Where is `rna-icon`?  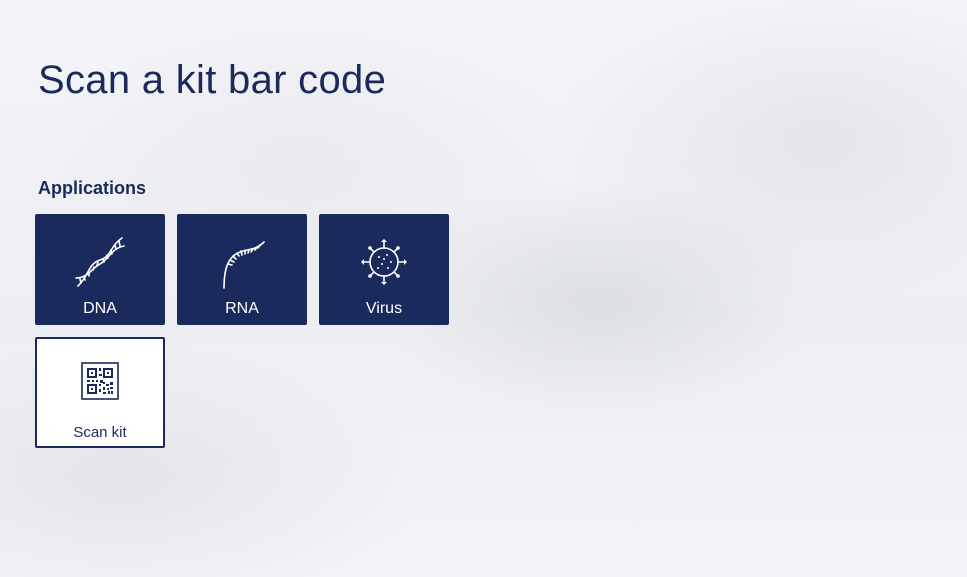 rna-icon is located at coordinates (244, 265).